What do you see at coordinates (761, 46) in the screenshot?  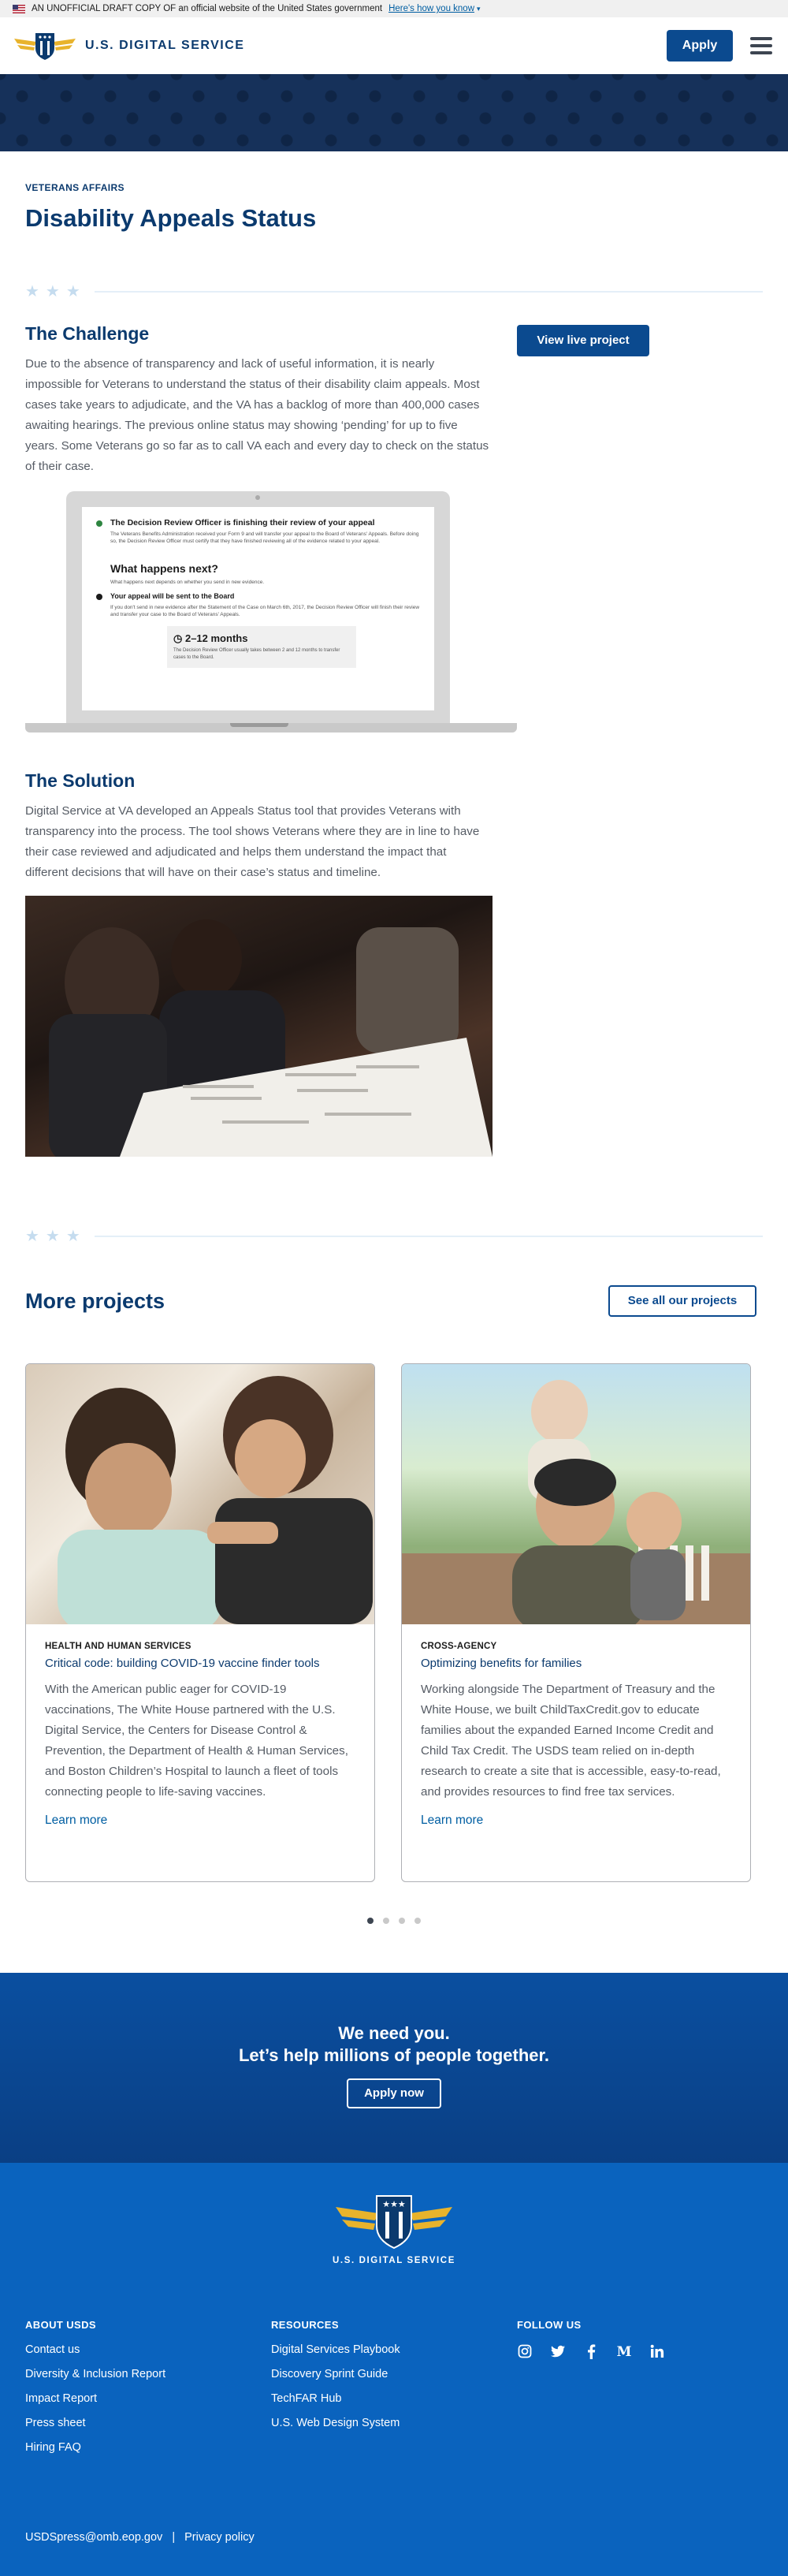 I see `menu-hamburger-icon` at bounding box center [761, 46].